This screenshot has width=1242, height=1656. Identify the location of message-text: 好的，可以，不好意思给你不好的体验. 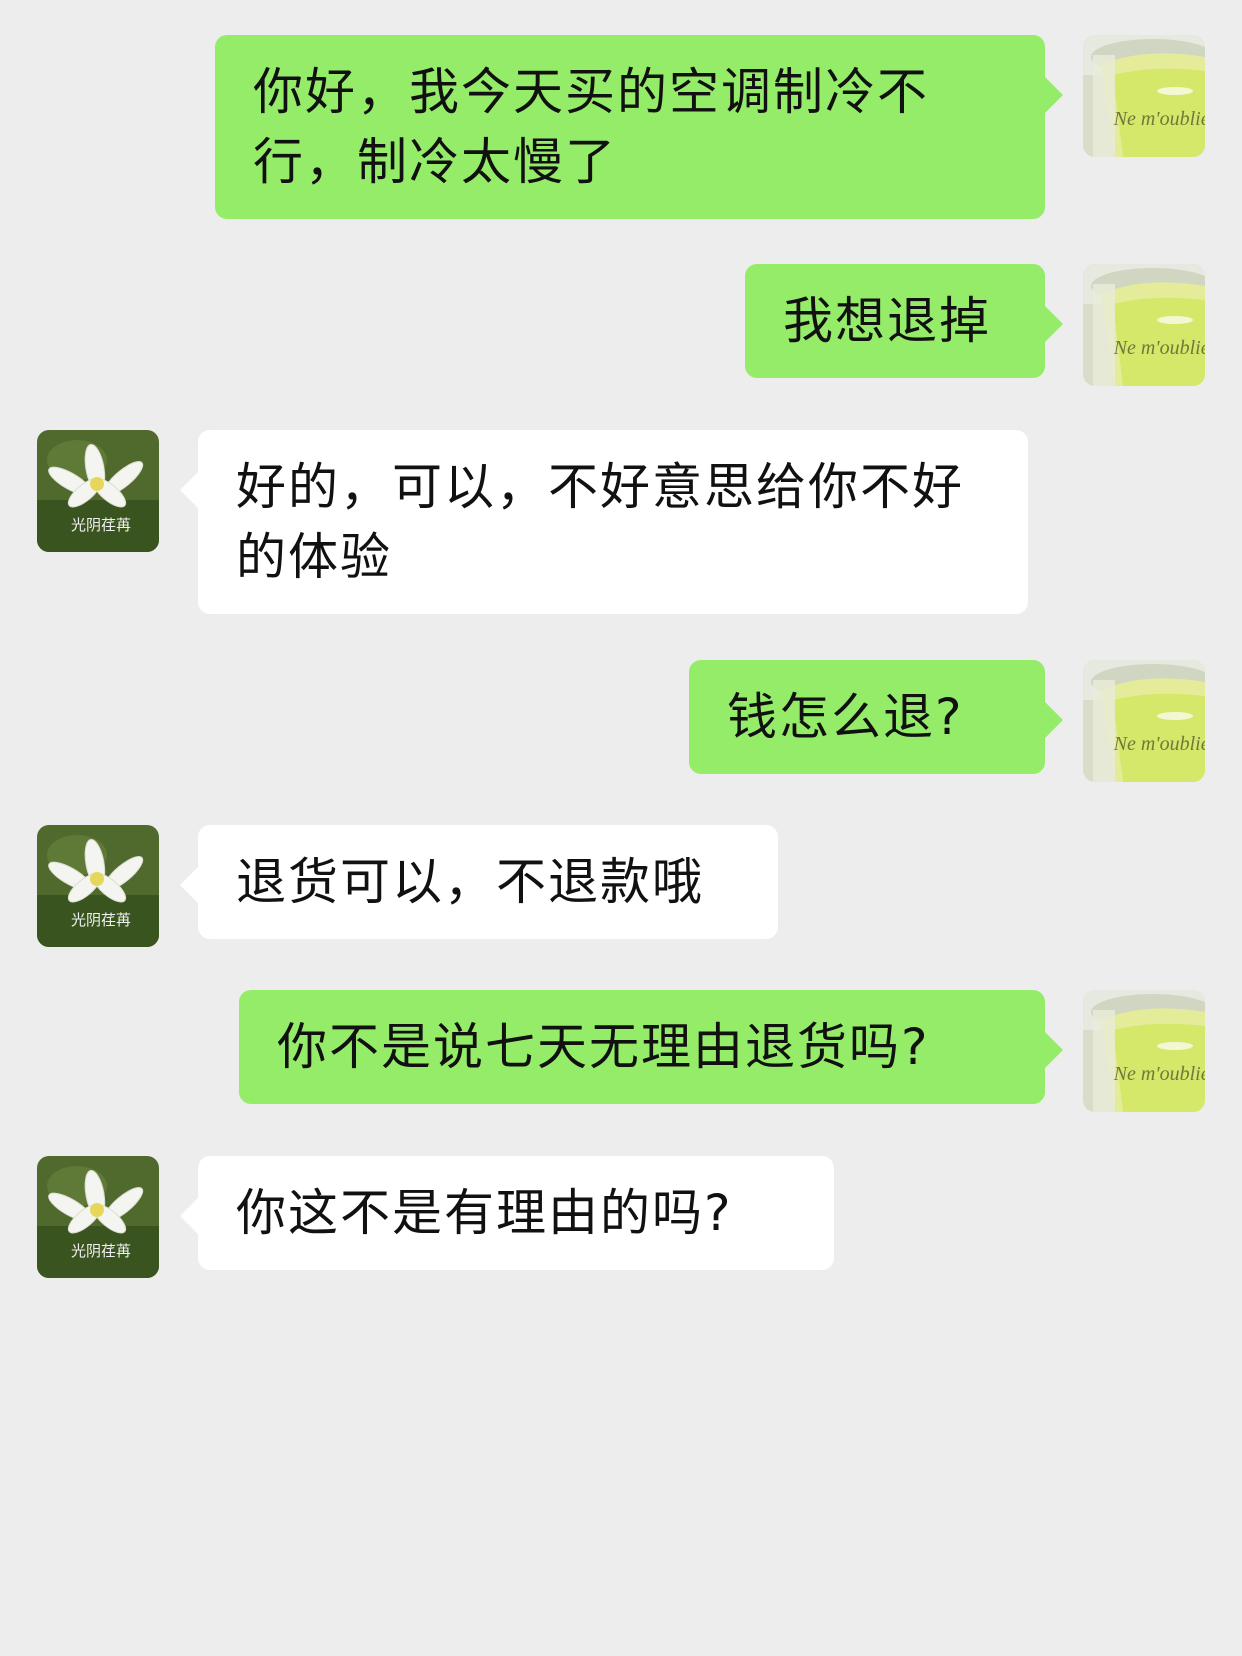
(600, 522).